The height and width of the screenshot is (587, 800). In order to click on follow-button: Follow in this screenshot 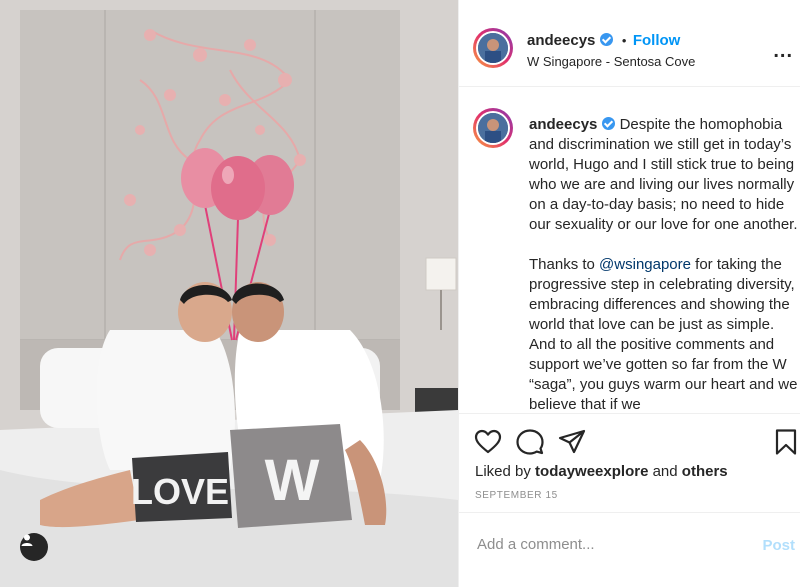, I will do `click(657, 40)`.